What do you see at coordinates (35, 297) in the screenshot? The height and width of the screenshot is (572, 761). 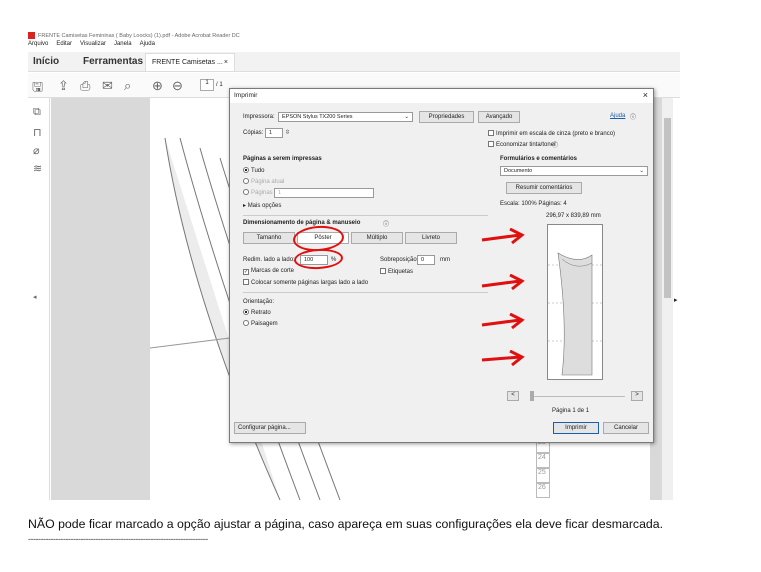 I see `collapse-left-icon: ◂` at bounding box center [35, 297].